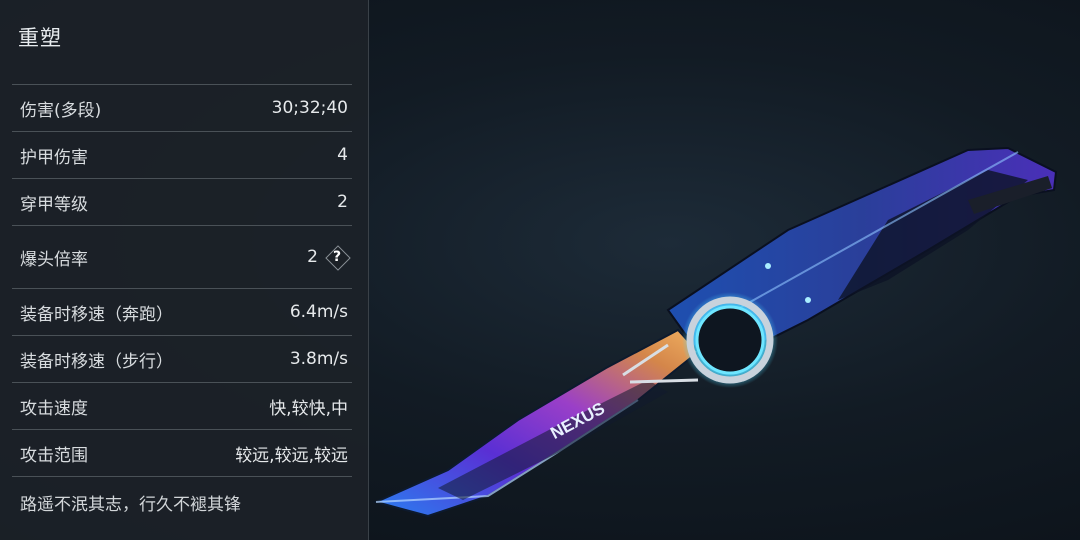 This screenshot has height=540, width=1080. I want to click on stat-value: 6.4m/s, so click(318, 312).